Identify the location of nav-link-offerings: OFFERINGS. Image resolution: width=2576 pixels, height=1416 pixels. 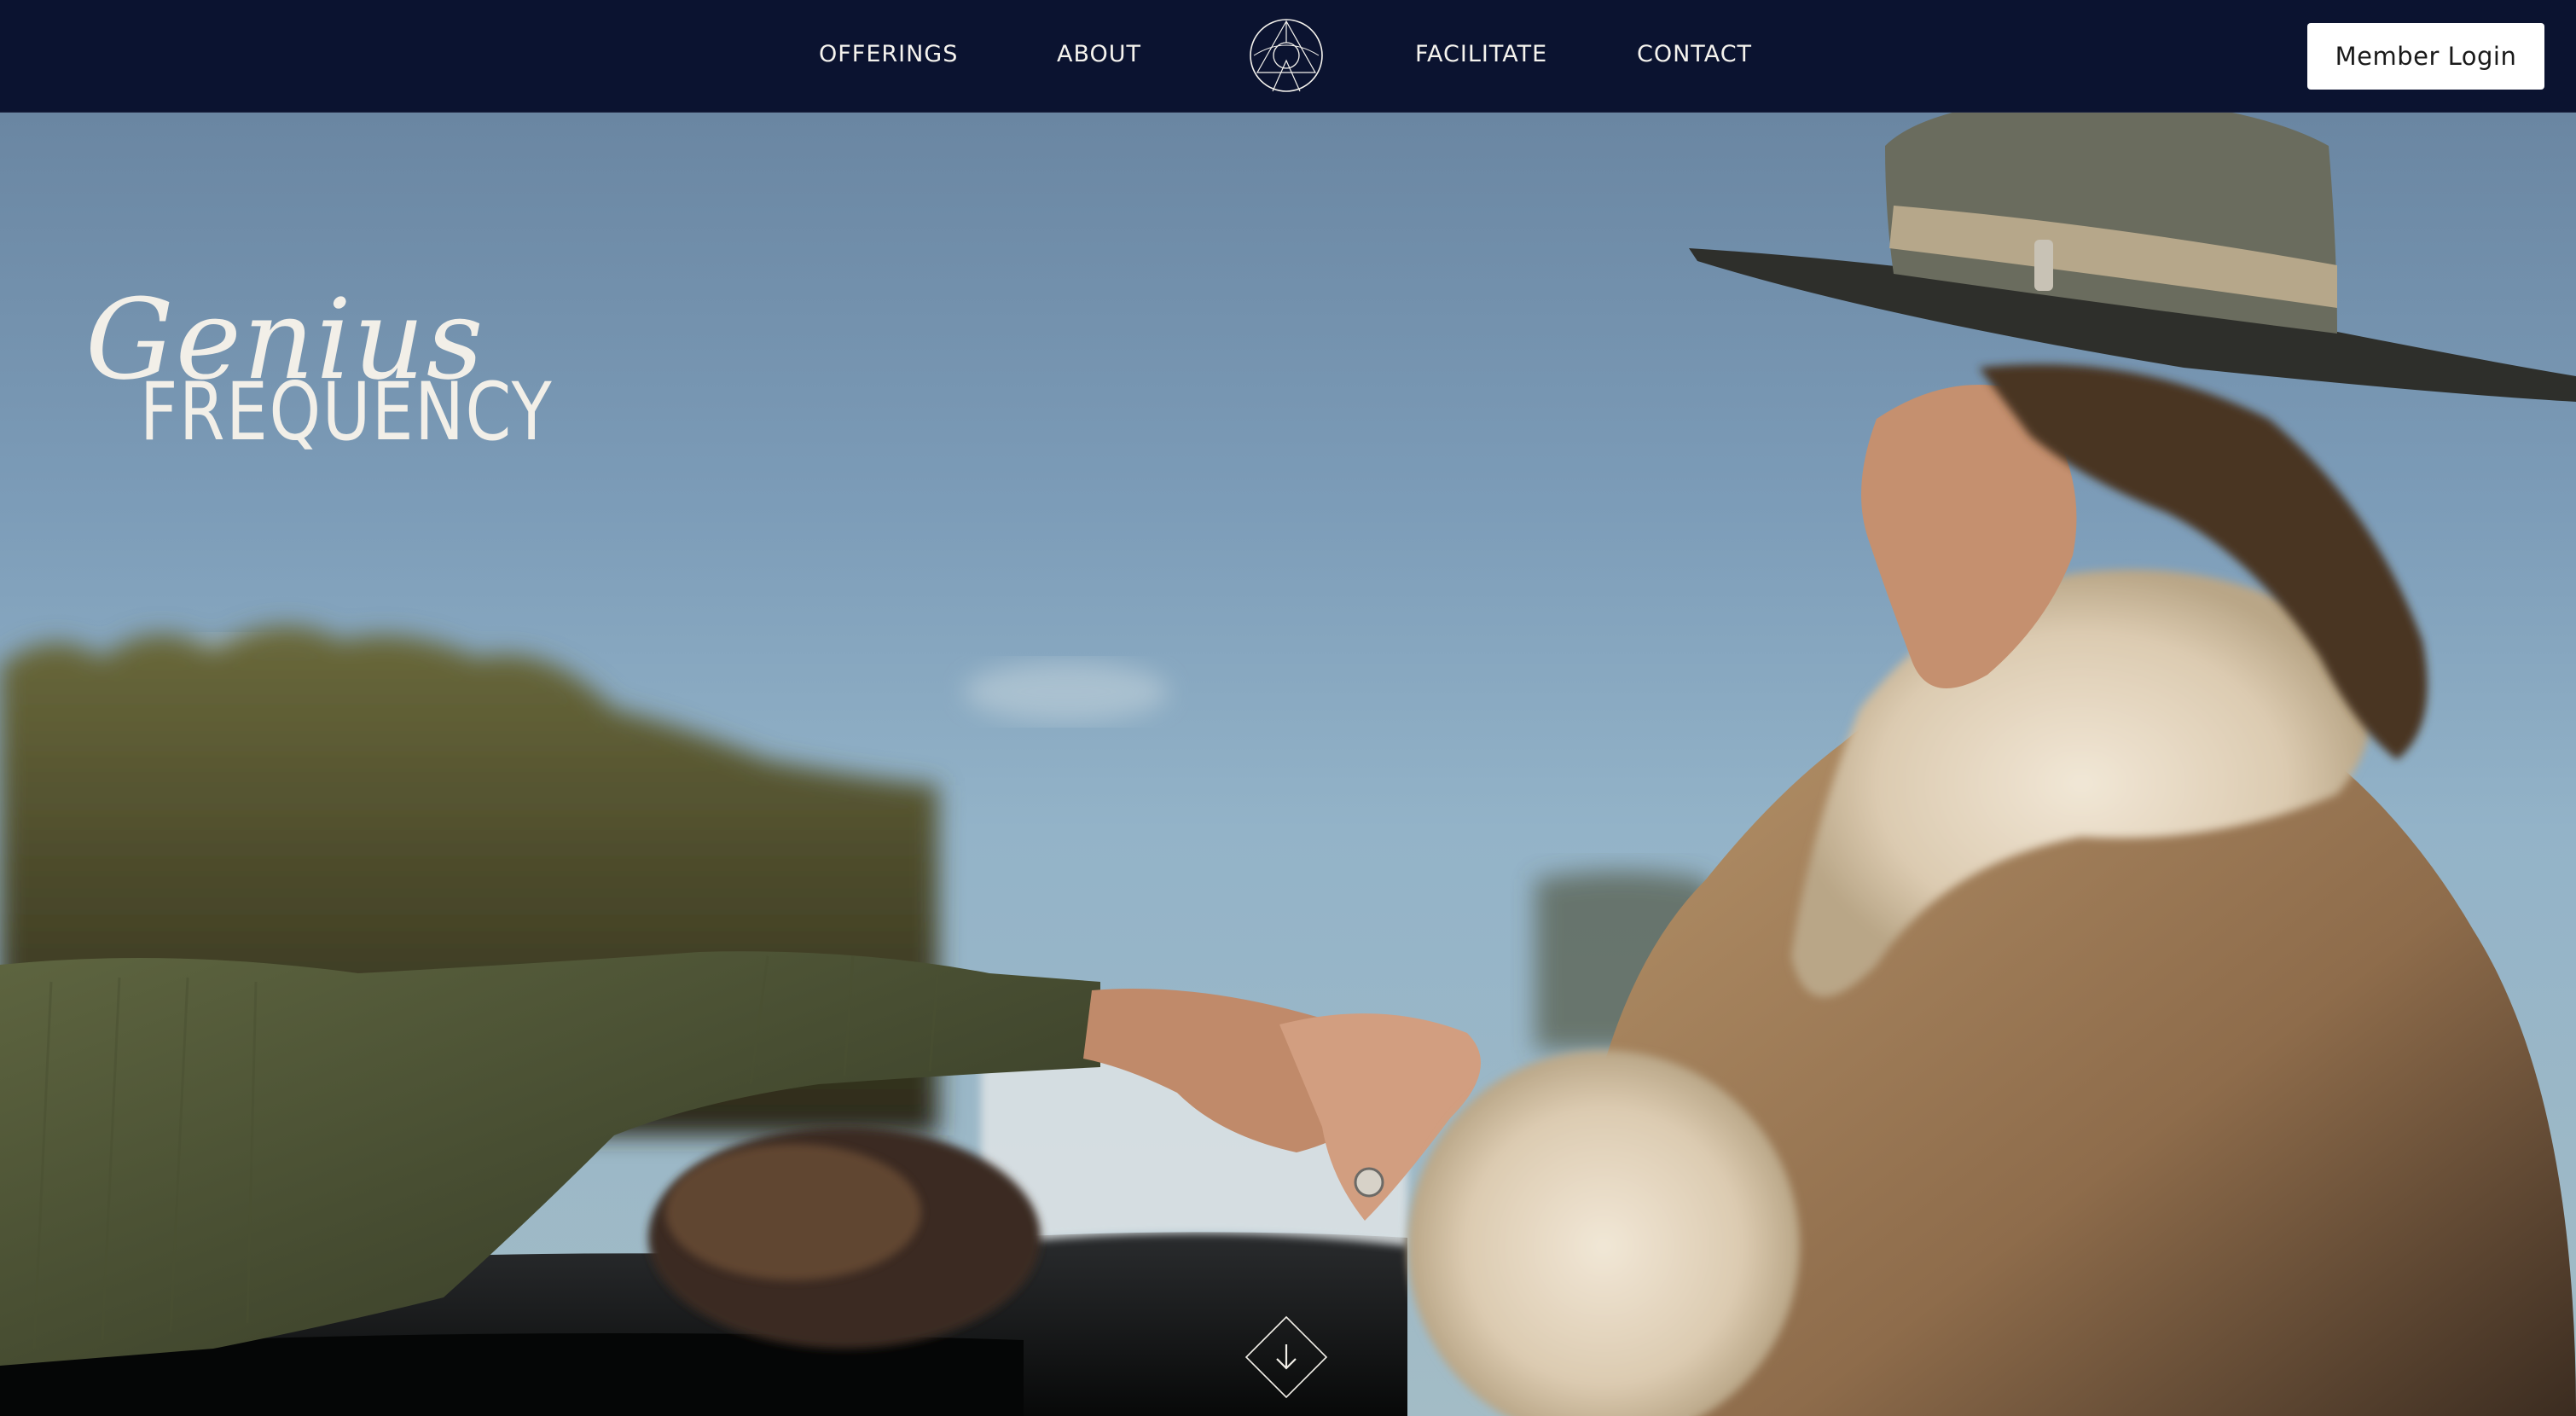
(888, 54).